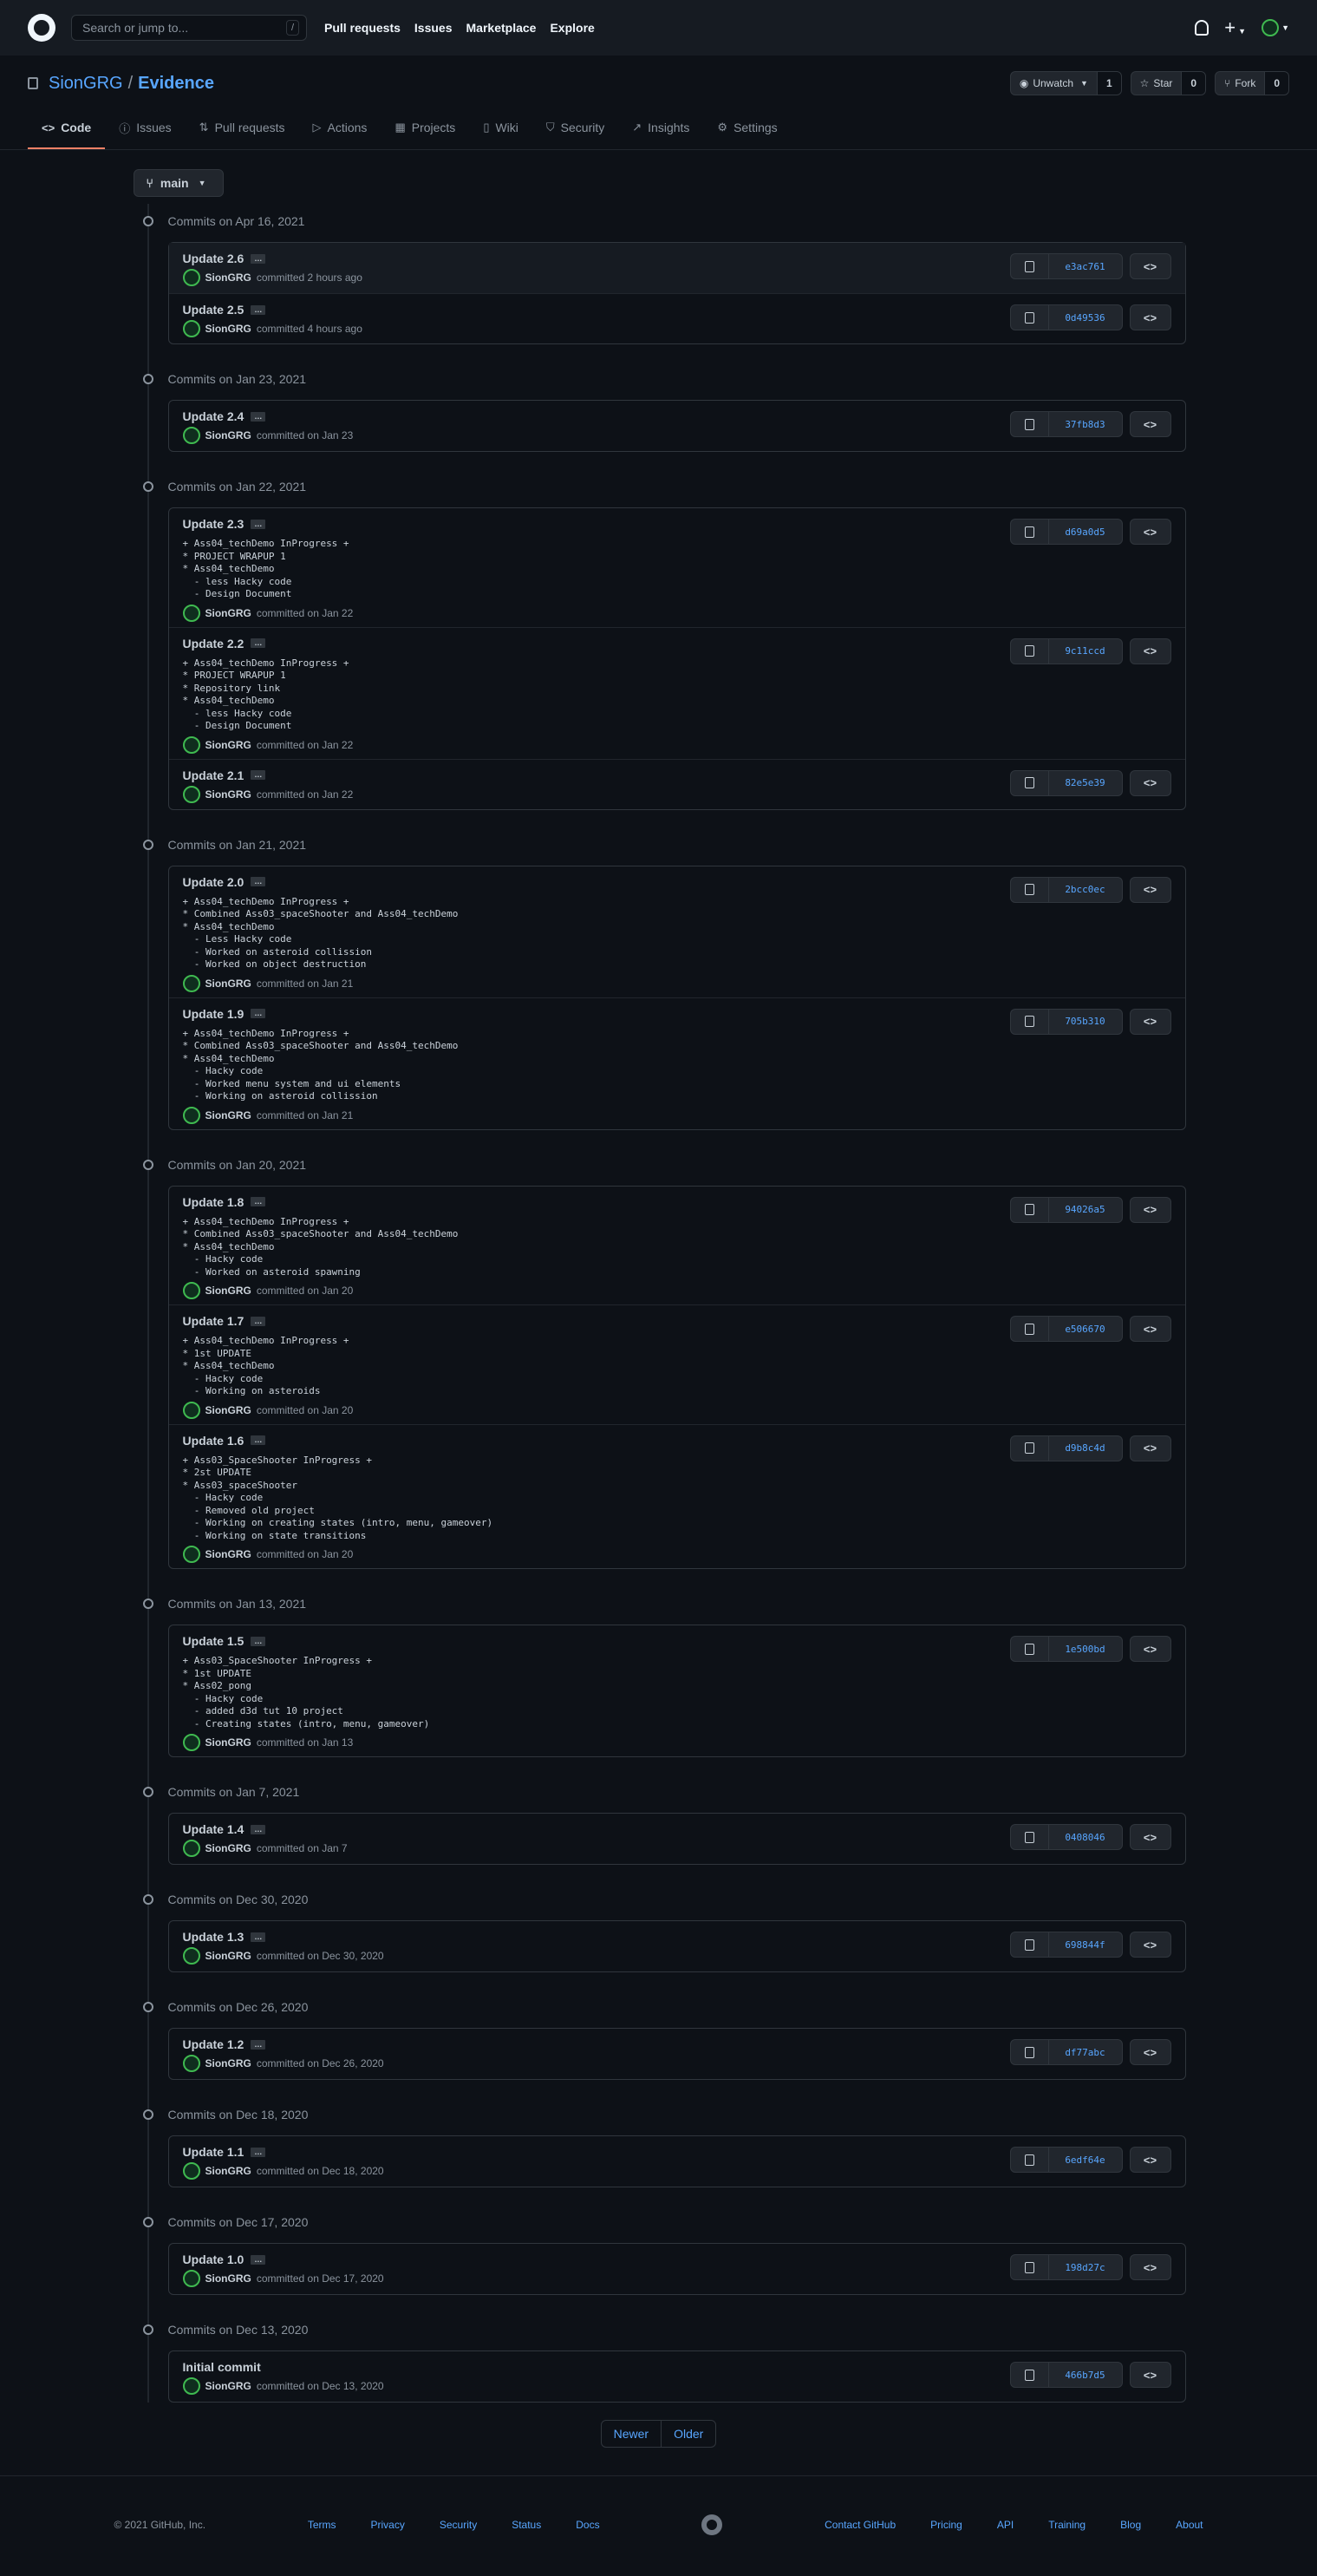 This screenshot has height=2576, width=1317. What do you see at coordinates (860, 2525) in the screenshot?
I see `footer-link-contact-github: Contact GitHub` at bounding box center [860, 2525].